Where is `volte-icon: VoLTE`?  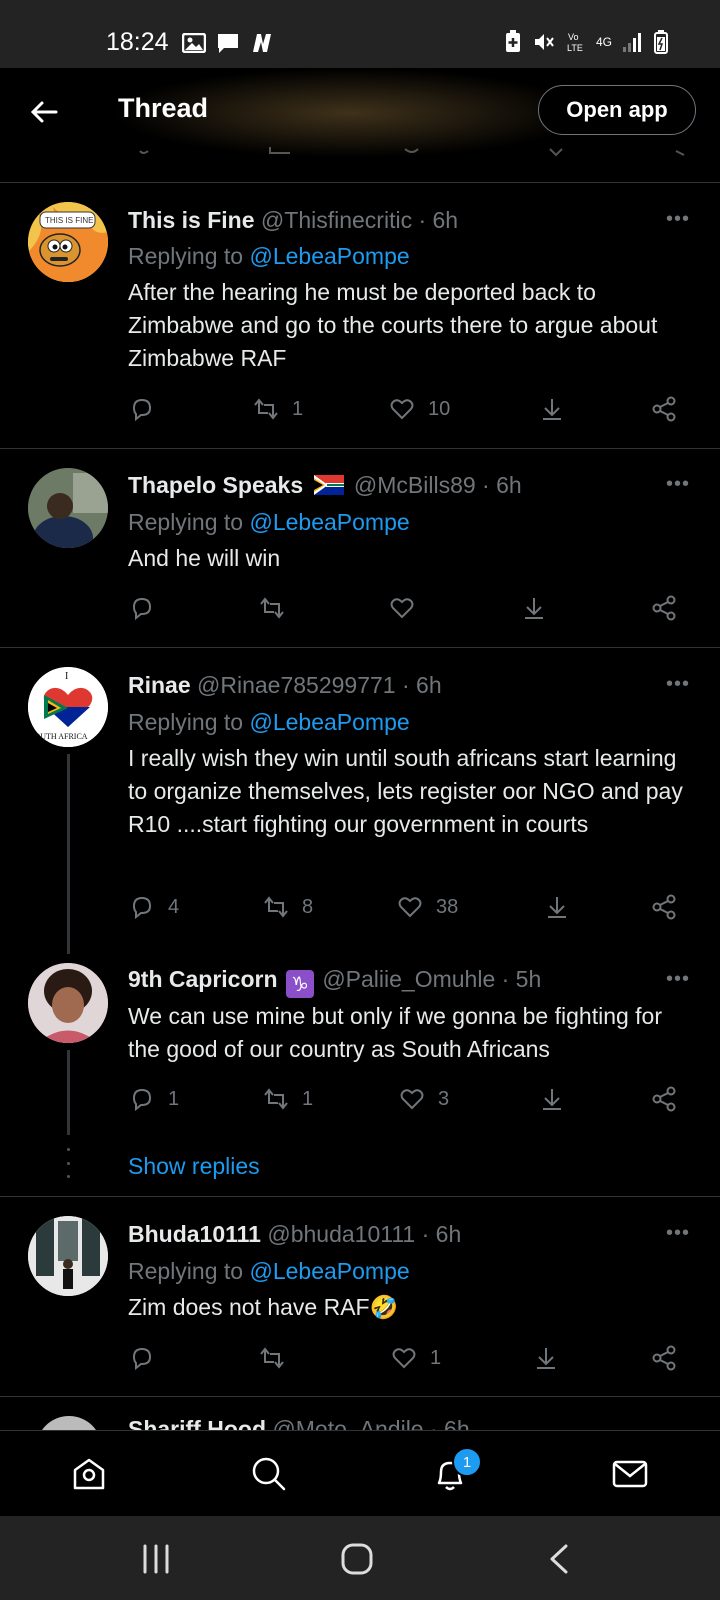 volte-icon: VoLTE is located at coordinates (575, 42).